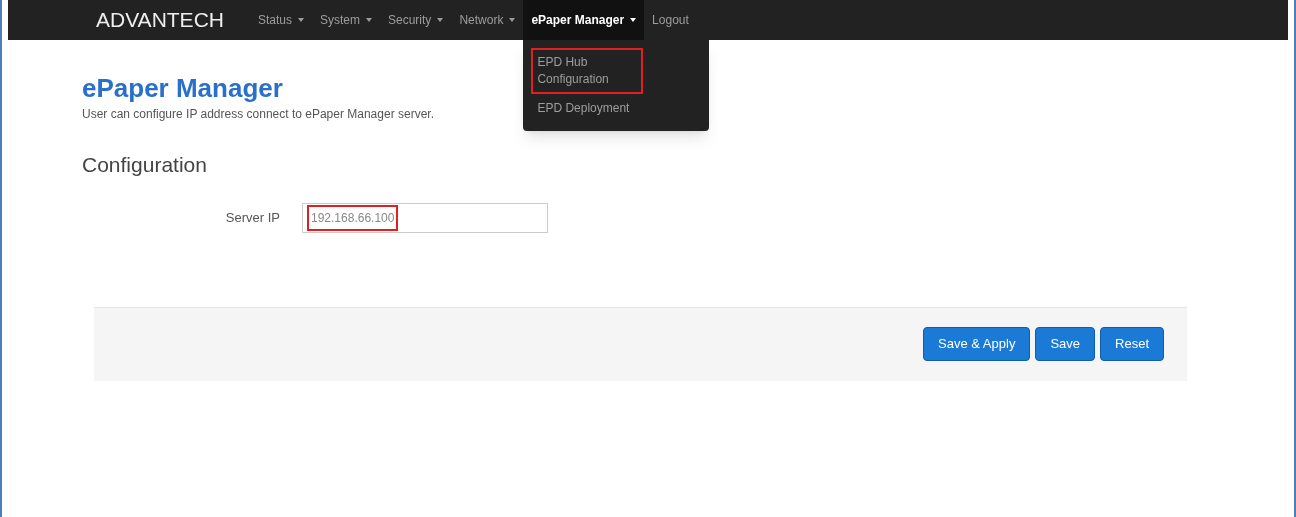 The width and height of the screenshot is (1296, 517). Describe the element at coordinates (258, 114) in the screenshot. I see `page-description: User can configure IP address connect to ePaper Manager server.` at that location.